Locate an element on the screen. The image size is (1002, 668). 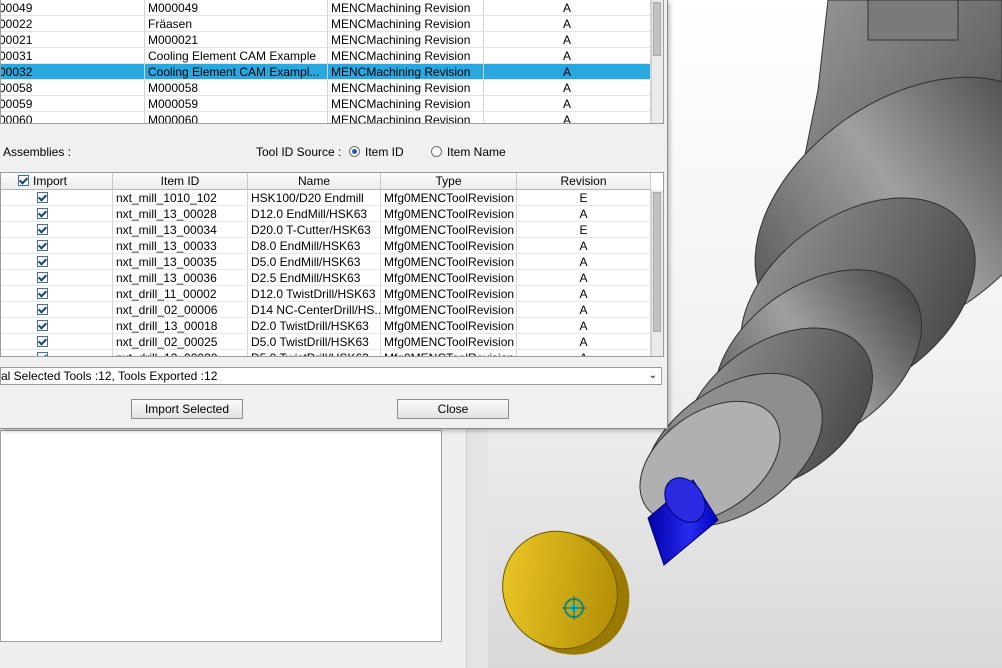
item-table-row: 00022 Fräasen MENCMachining Revision A is located at coordinates (326, 24).